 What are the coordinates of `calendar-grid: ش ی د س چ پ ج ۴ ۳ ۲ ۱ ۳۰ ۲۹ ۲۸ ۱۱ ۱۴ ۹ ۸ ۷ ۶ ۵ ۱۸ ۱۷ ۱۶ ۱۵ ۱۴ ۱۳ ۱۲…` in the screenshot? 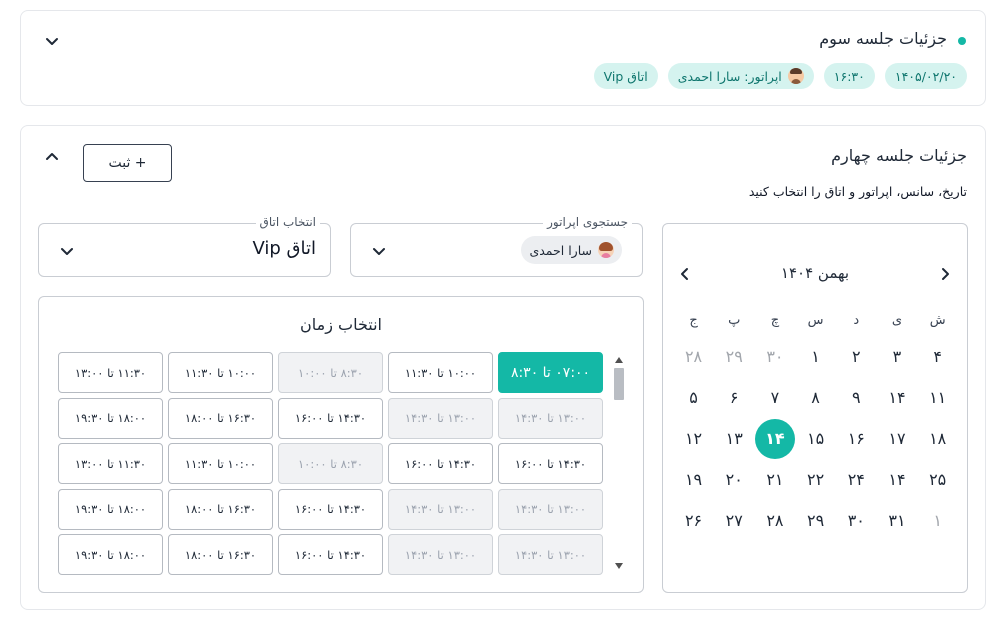 It's located at (815, 422).